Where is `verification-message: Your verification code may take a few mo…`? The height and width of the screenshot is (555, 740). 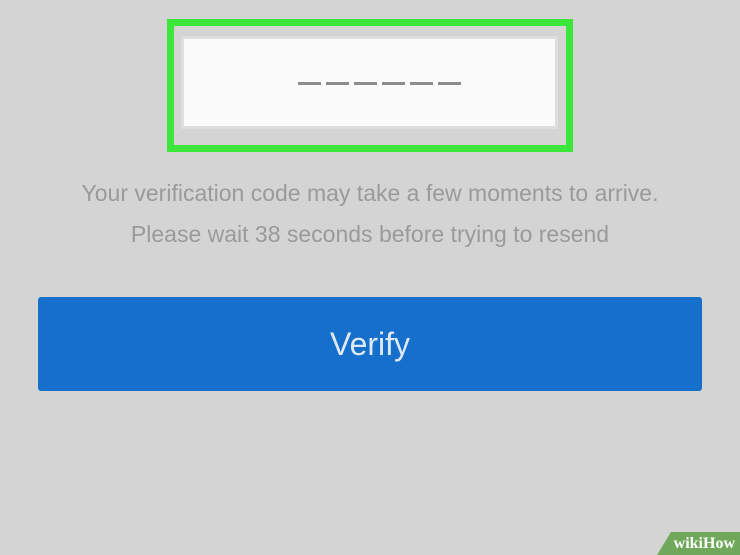 verification-message: Your verification code may take a few mo… is located at coordinates (370, 193).